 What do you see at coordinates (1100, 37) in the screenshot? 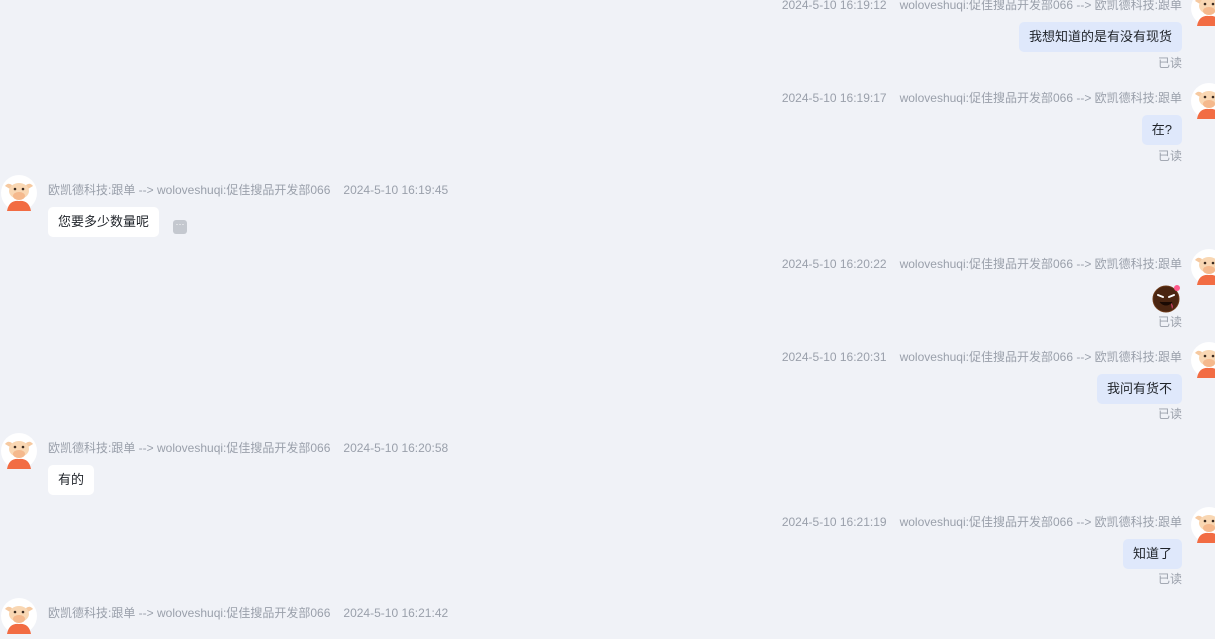
I see `message-bubble: 我想知道的是有没有现货` at bounding box center [1100, 37].